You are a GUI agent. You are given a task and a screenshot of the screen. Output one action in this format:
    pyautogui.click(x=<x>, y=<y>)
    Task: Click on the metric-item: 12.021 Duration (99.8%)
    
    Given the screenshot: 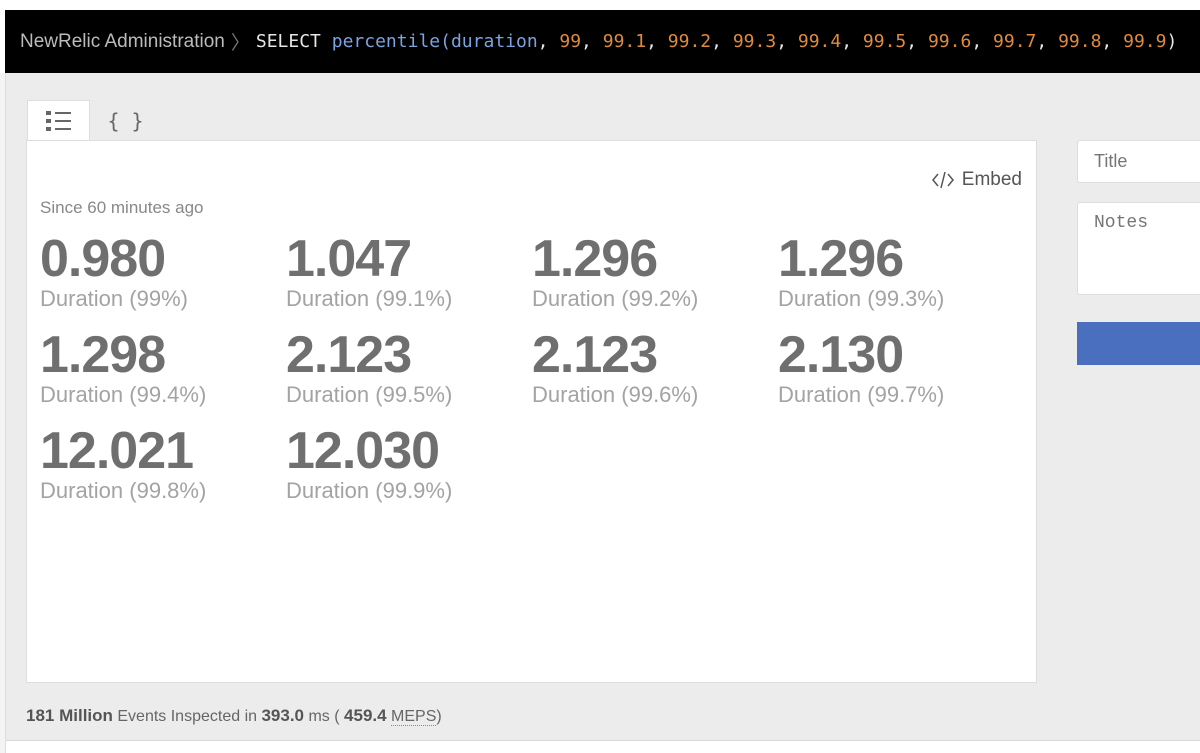 What is the action you would take?
    pyautogui.click(x=163, y=470)
    